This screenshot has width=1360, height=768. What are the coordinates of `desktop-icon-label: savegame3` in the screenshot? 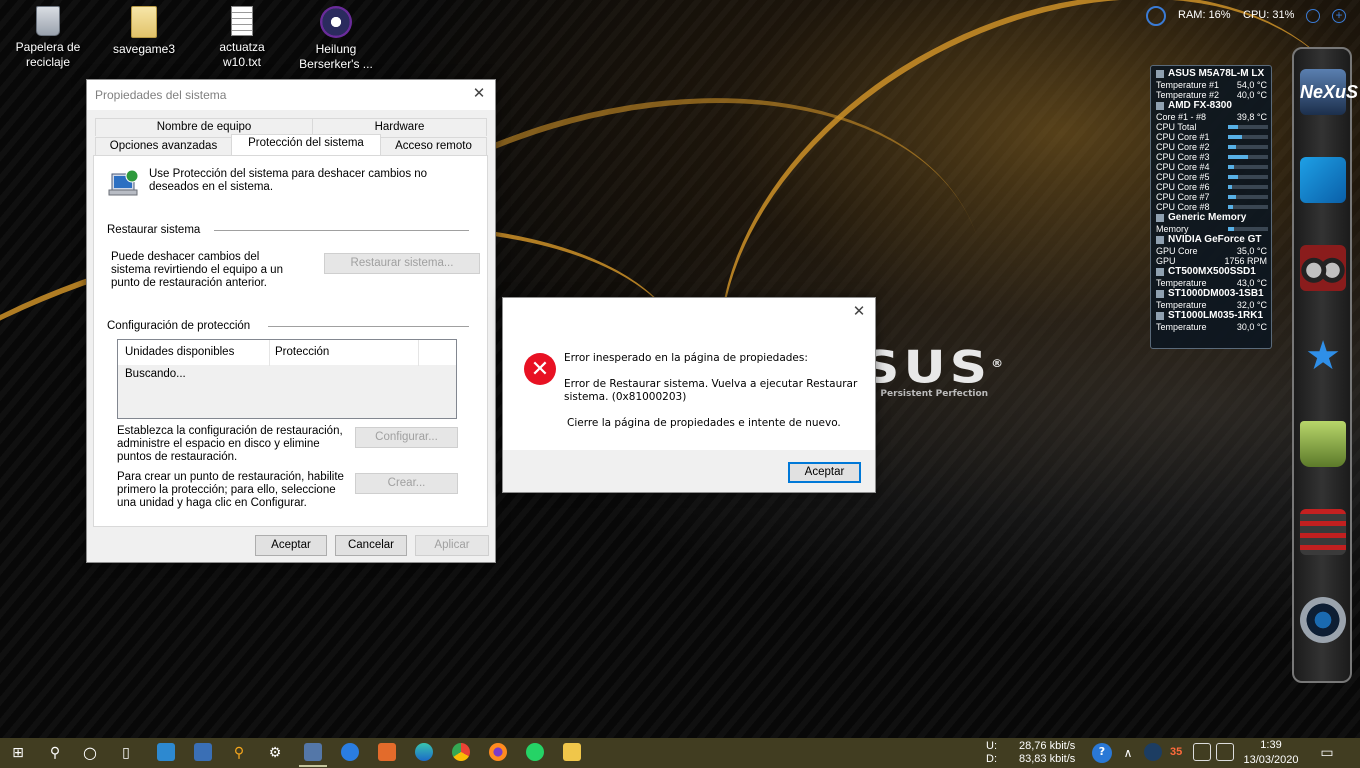 It's located at (144, 49).